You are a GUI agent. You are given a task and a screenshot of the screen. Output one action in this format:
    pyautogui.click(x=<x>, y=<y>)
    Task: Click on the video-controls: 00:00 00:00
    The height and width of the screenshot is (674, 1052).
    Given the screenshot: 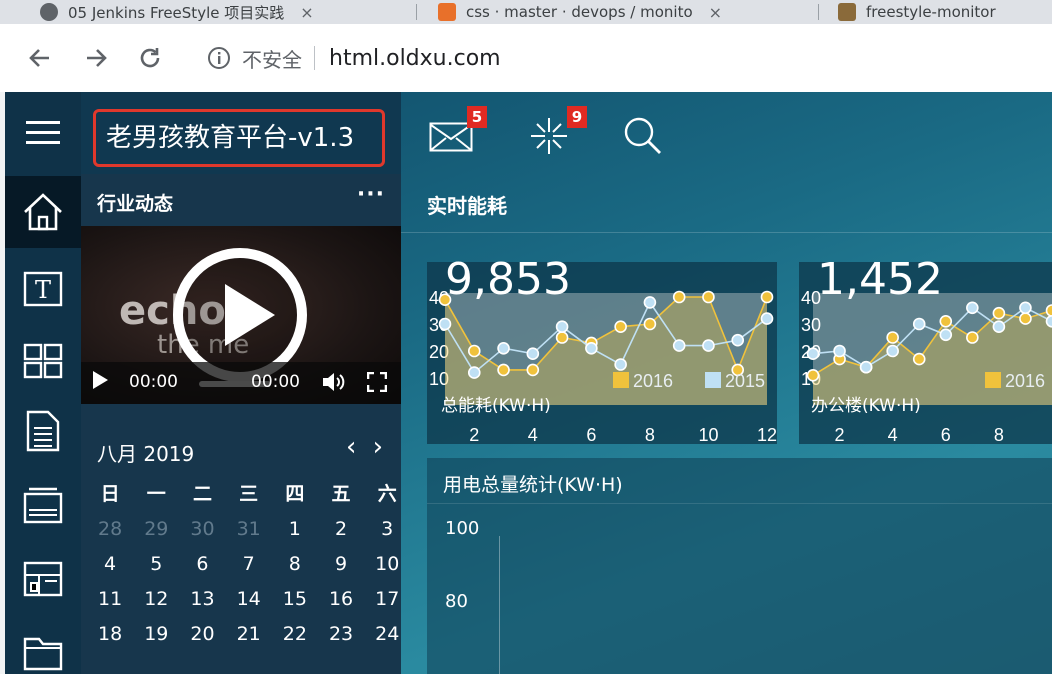 What is the action you would take?
    pyautogui.click(x=241, y=383)
    